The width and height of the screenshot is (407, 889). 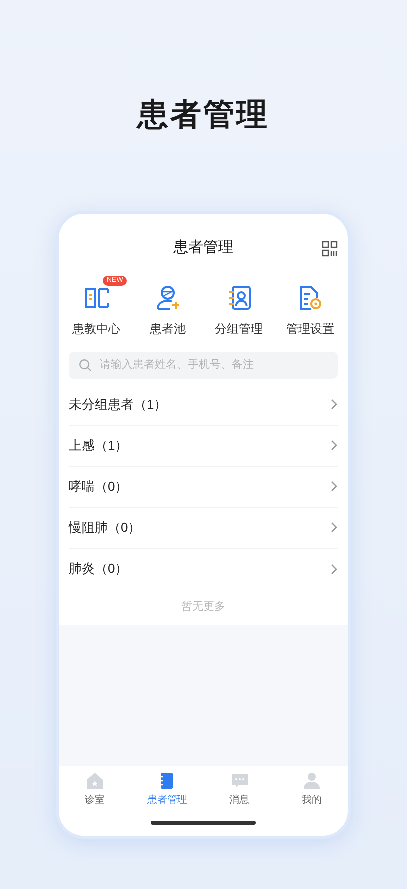 What do you see at coordinates (168, 307) in the screenshot?
I see `feature-button: 患者池` at bounding box center [168, 307].